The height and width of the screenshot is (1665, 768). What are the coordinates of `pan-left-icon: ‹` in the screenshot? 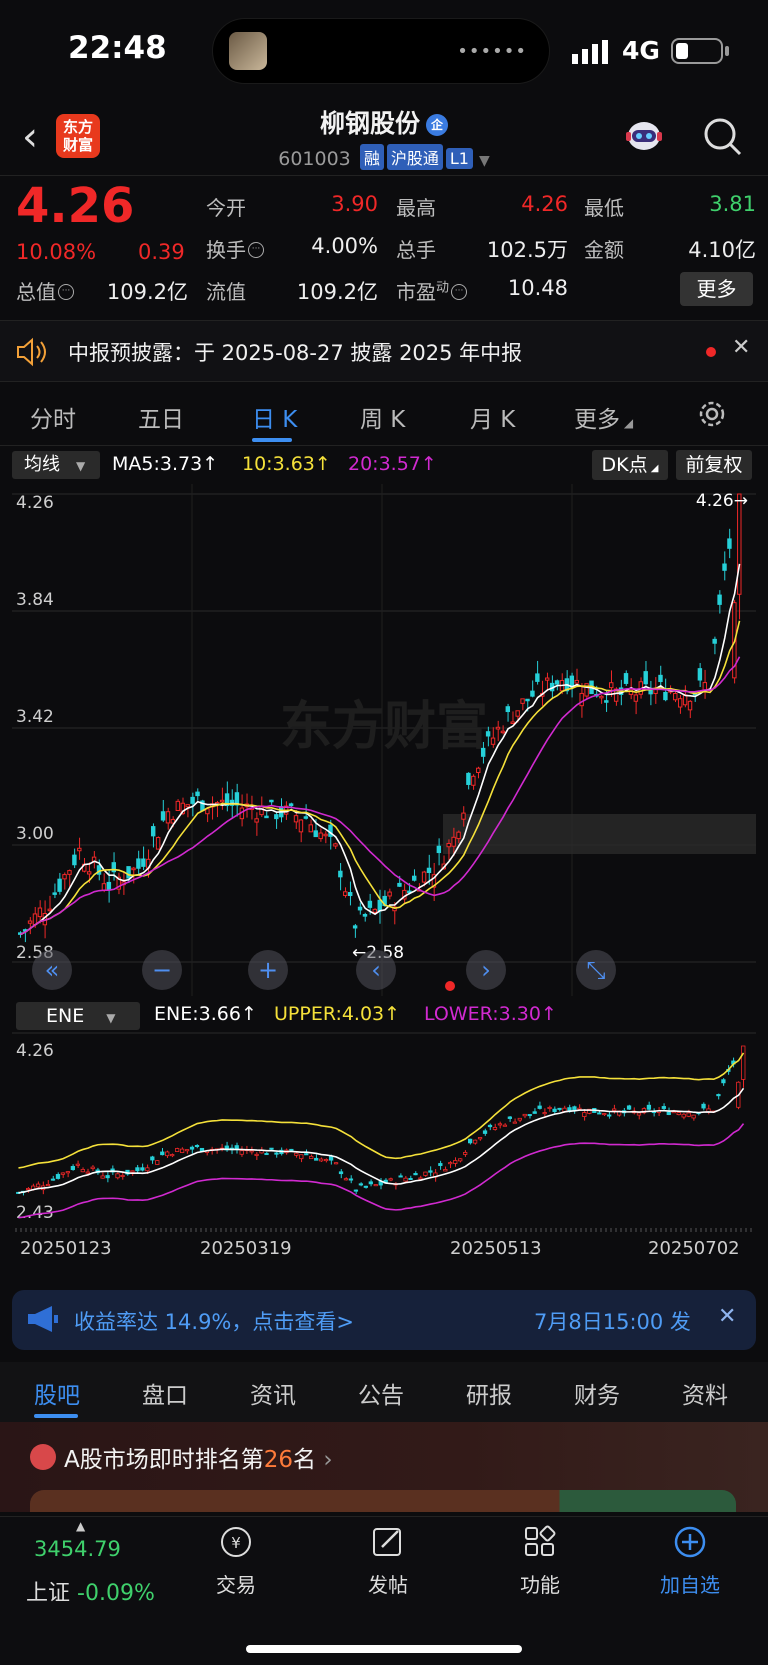 It's located at (376, 970).